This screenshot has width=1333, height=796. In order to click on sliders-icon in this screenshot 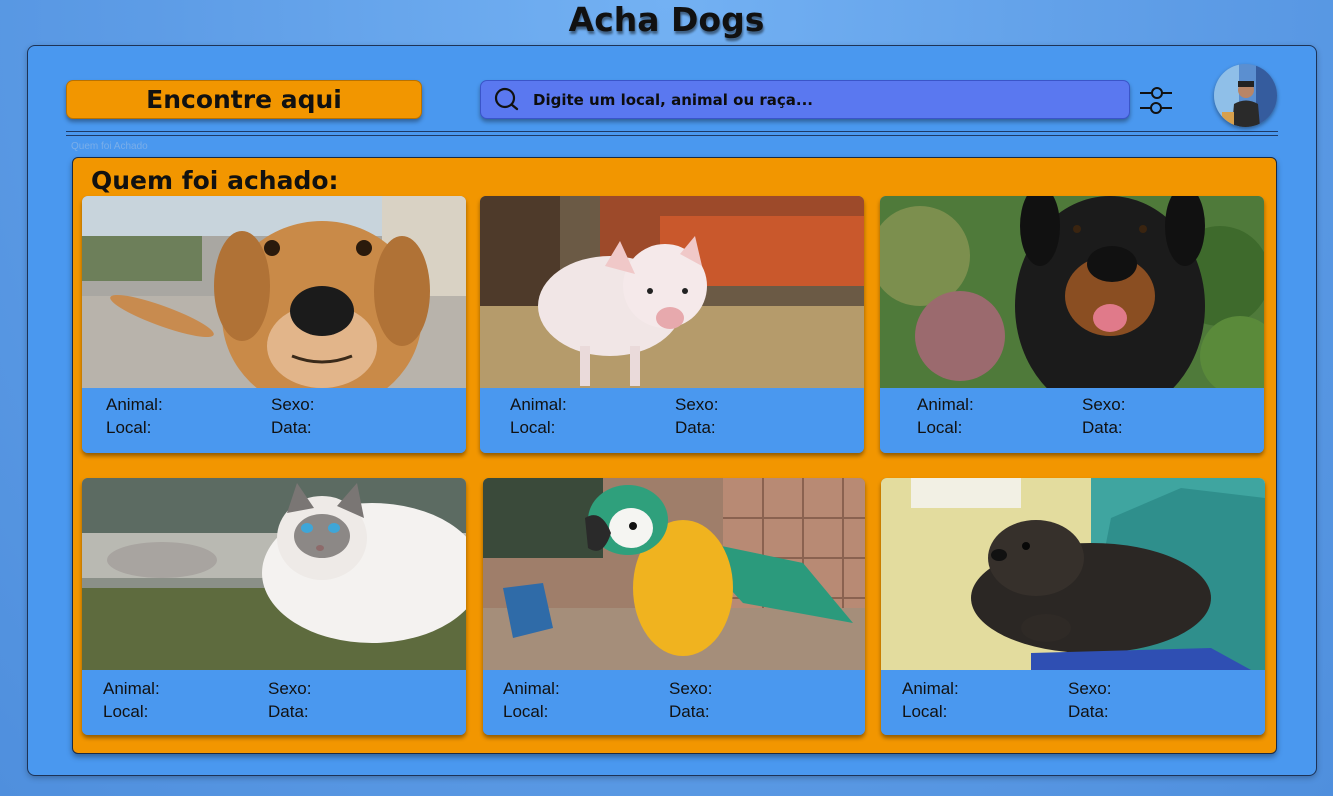, I will do `click(1156, 101)`.